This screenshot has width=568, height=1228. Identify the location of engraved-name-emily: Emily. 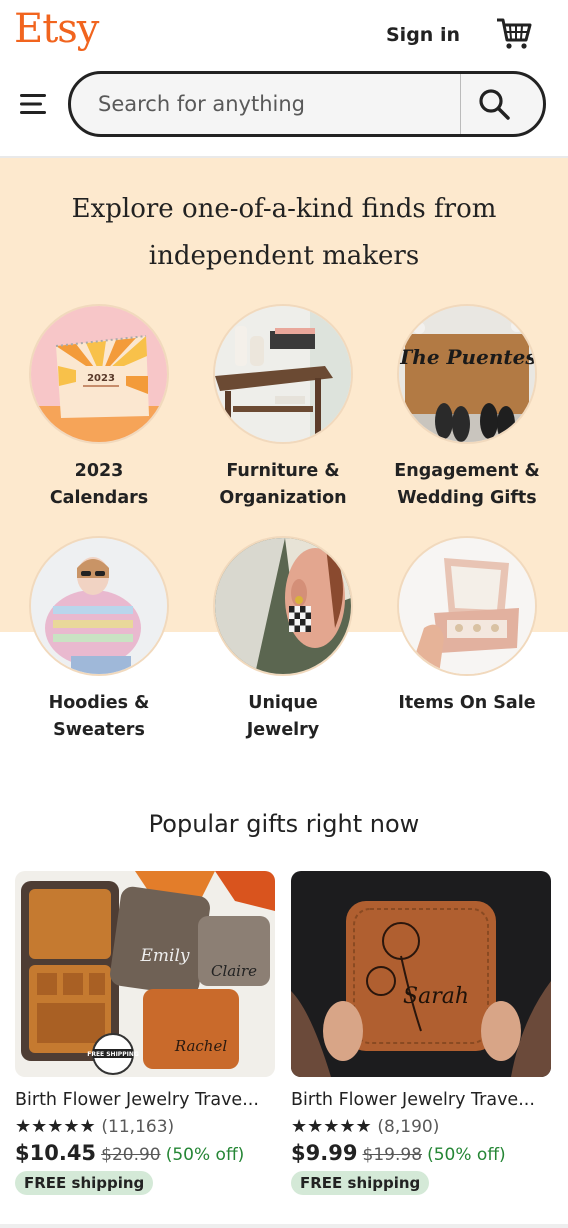
(164, 956).